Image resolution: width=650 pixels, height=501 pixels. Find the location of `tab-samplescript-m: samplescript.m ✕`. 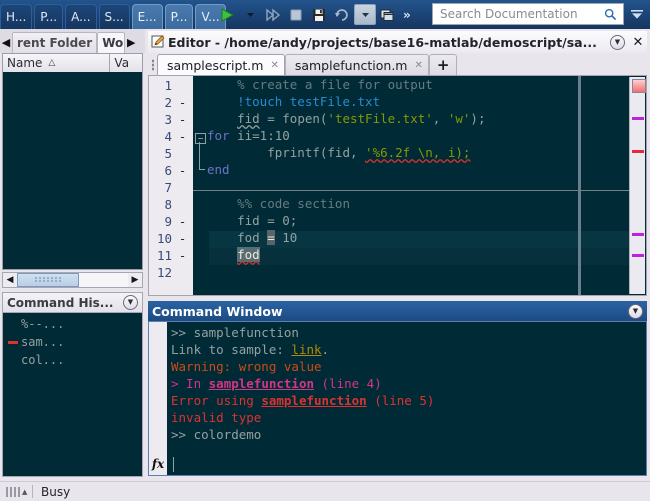

tab-samplescript-m: samplescript.m ✕ is located at coordinates (221, 64).